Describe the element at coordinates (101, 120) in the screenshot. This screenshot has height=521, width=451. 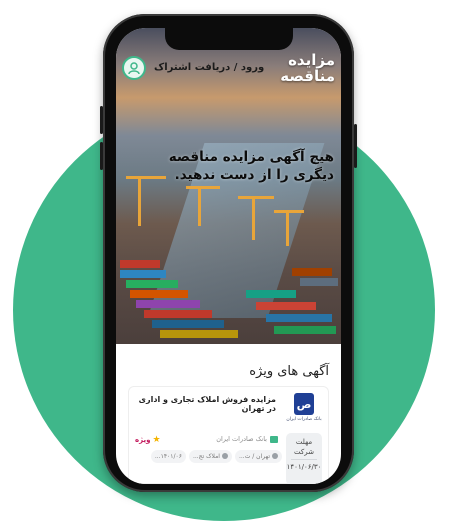
I see `volume-up-button` at that location.